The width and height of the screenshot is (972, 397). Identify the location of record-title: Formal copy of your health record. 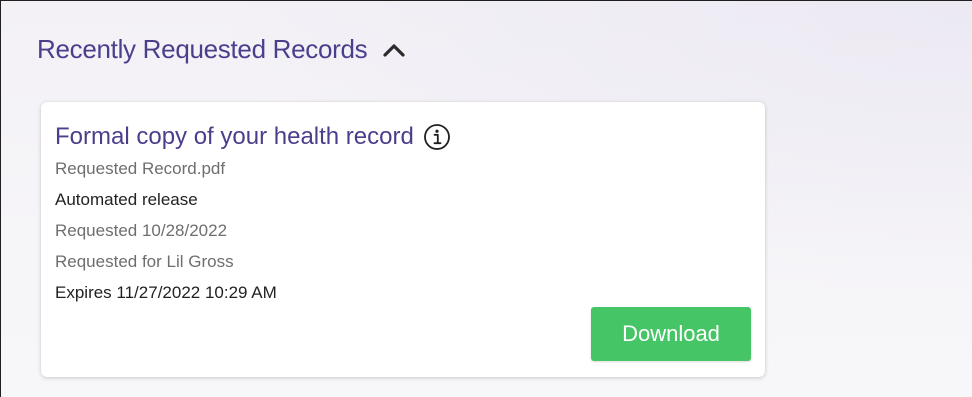
(234, 137).